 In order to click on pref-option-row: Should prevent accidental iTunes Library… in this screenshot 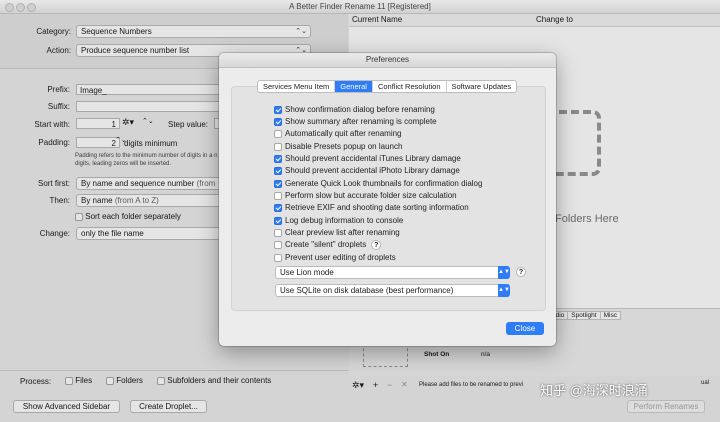, I will do `click(367, 159)`.